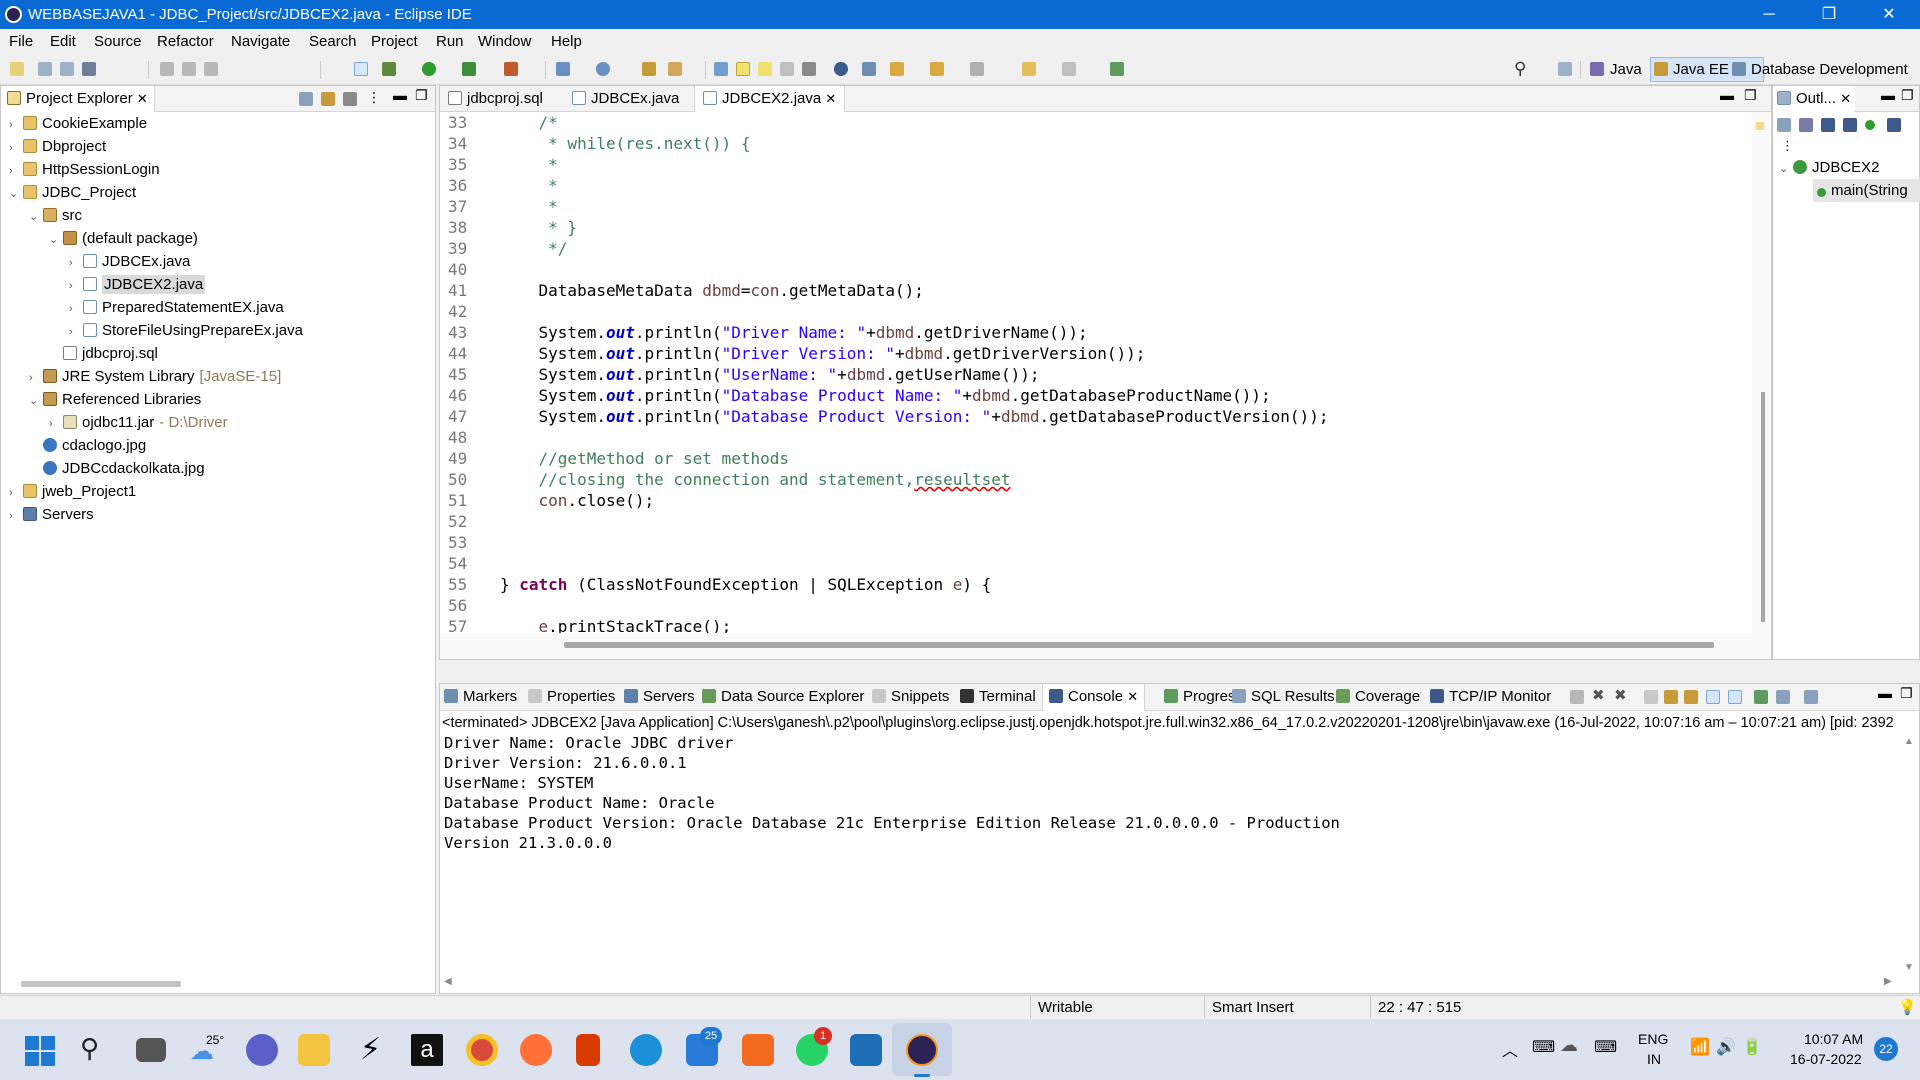 The image size is (1920, 1080). I want to click on next-annotation-icon, so click(897, 69).